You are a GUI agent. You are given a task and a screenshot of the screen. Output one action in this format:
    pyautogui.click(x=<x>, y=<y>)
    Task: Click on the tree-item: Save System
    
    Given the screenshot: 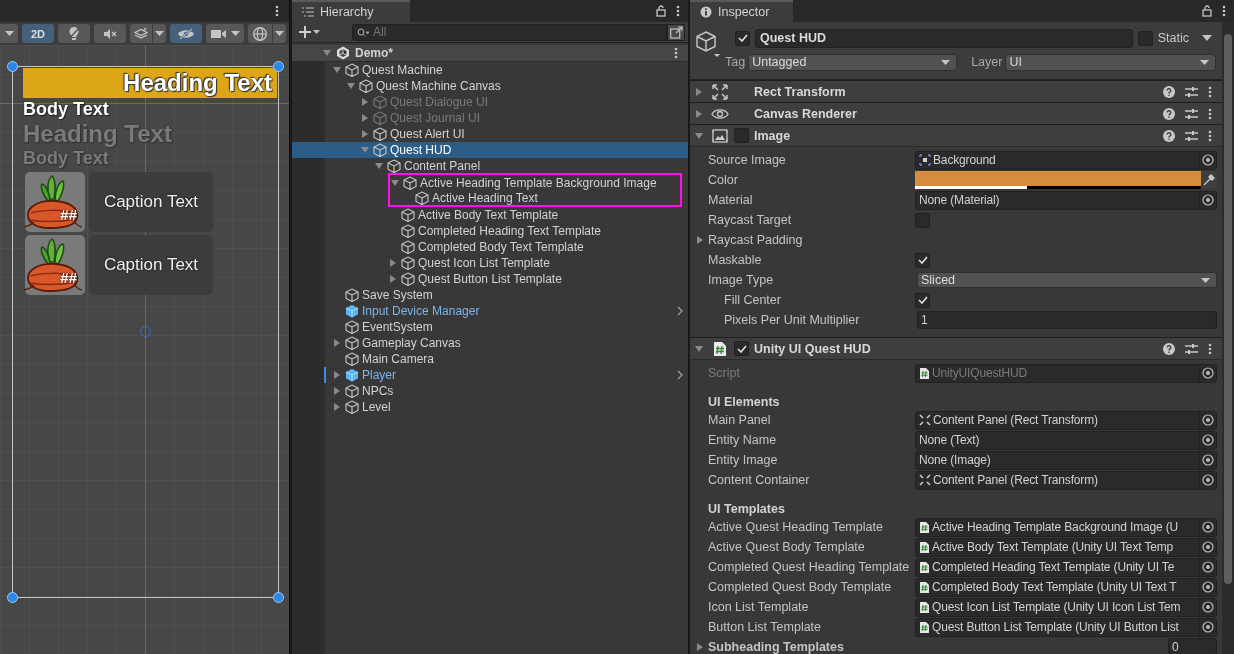 What is the action you would take?
    pyautogui.click(x=490, y=295)
    